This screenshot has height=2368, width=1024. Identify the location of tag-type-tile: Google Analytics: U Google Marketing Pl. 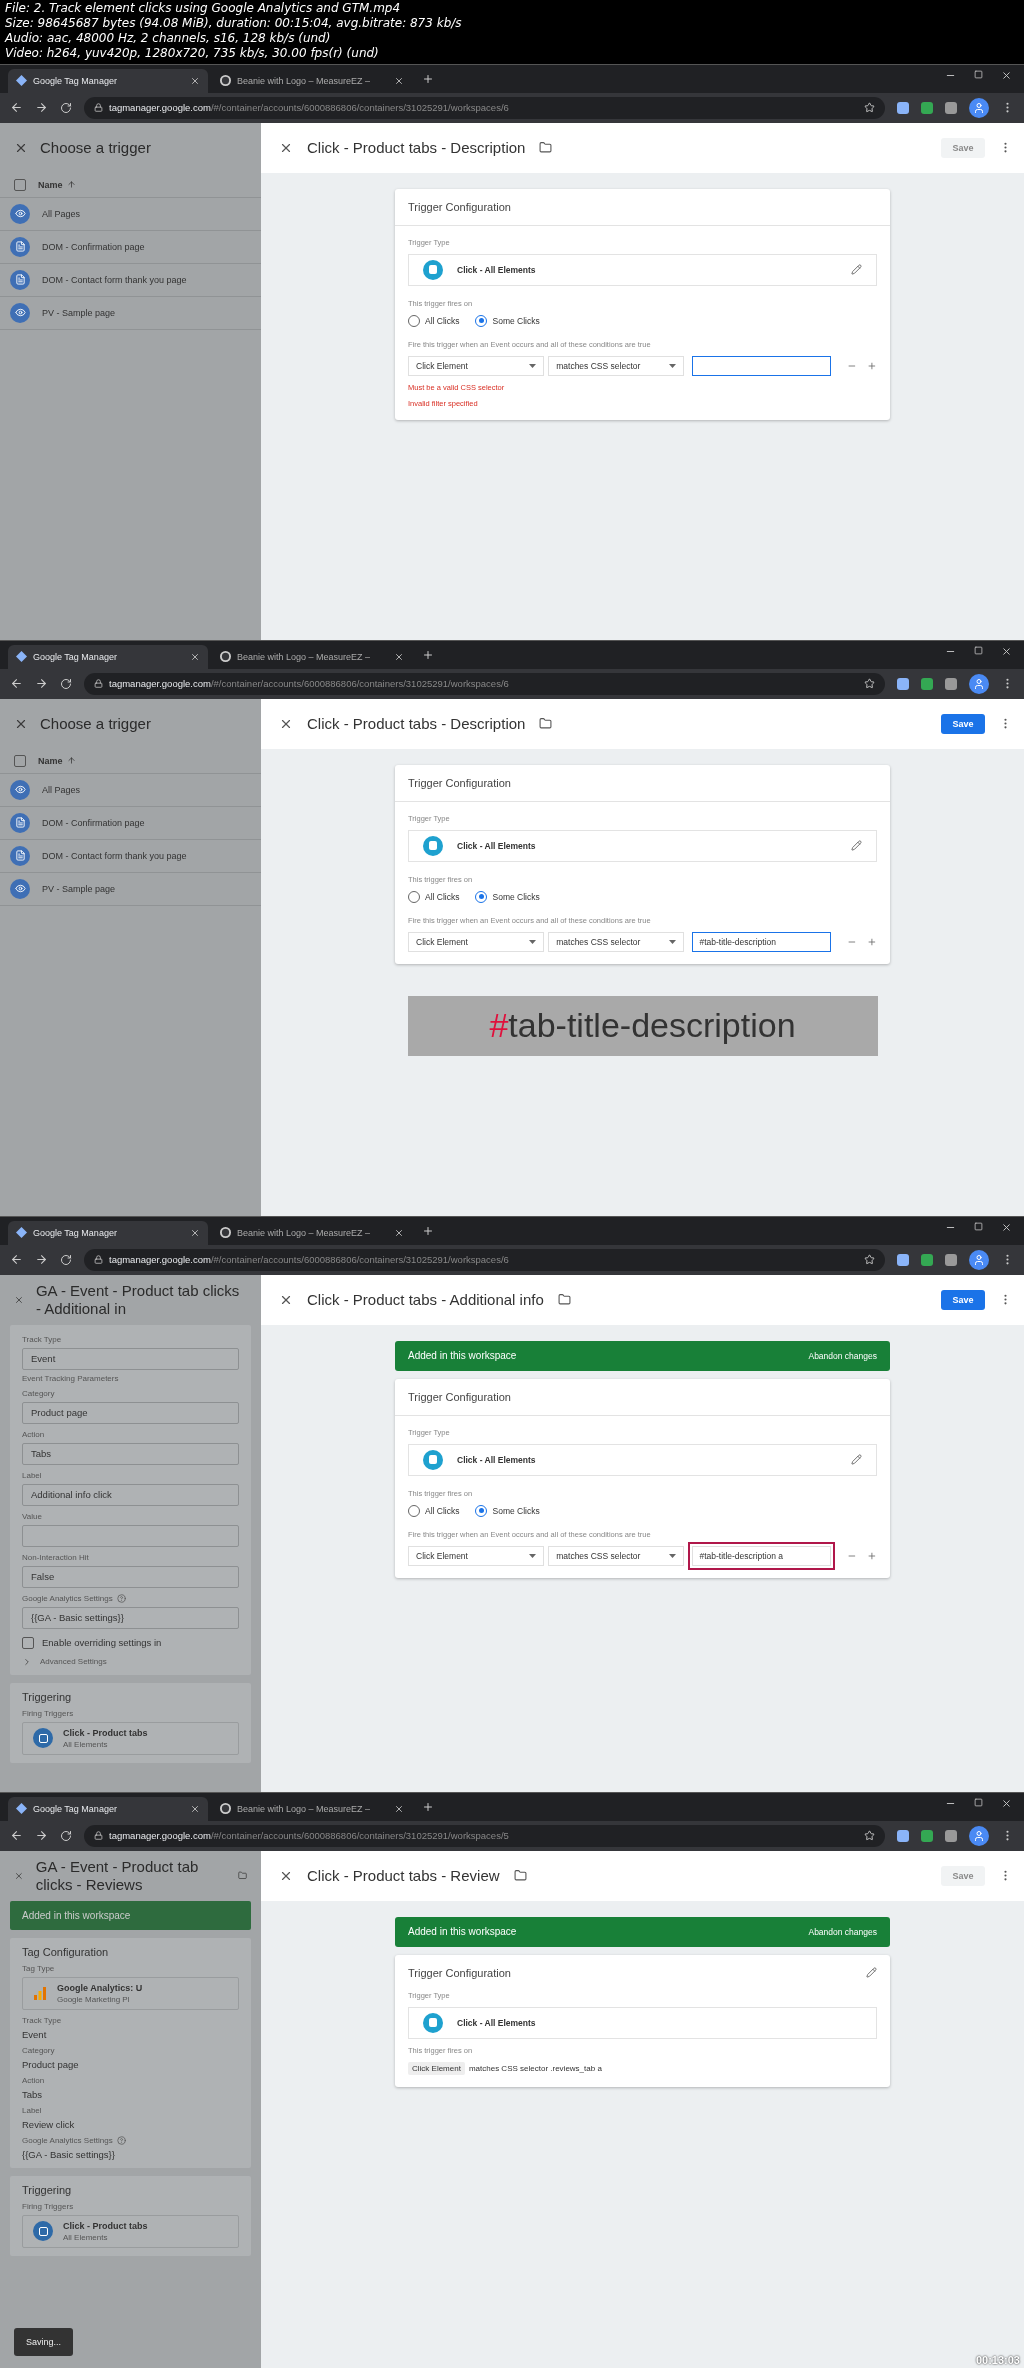
(130, 1993).